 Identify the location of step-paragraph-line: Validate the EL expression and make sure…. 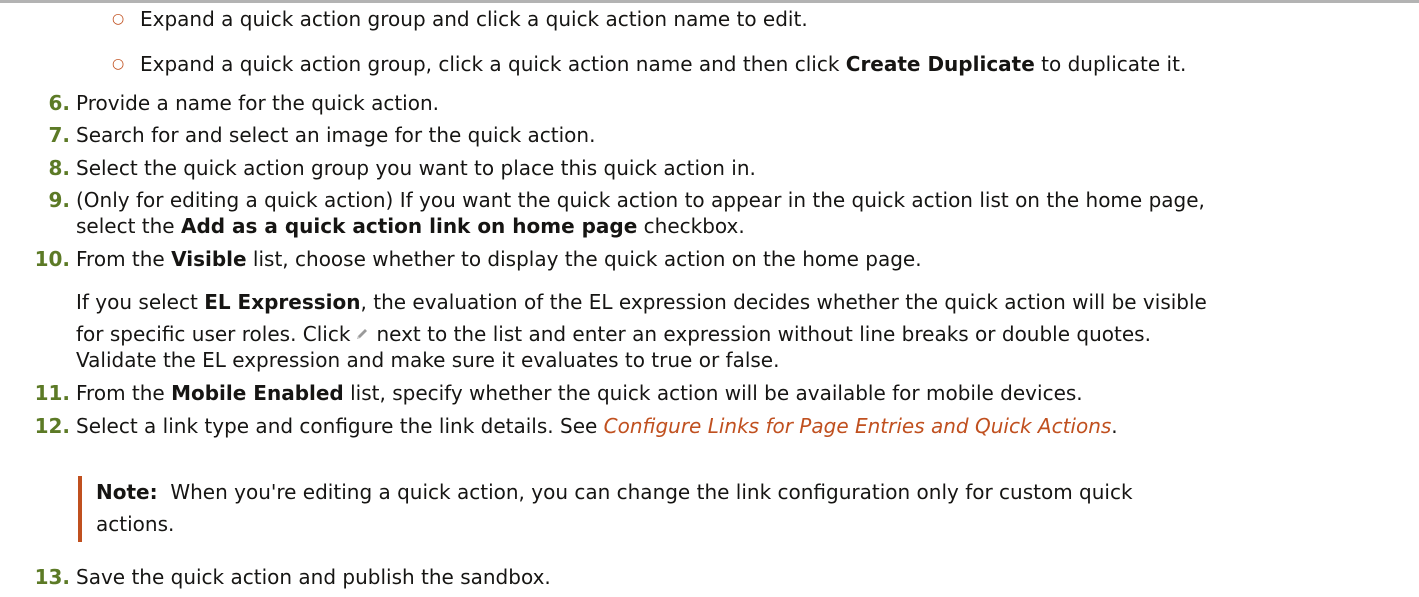
(428, 360).